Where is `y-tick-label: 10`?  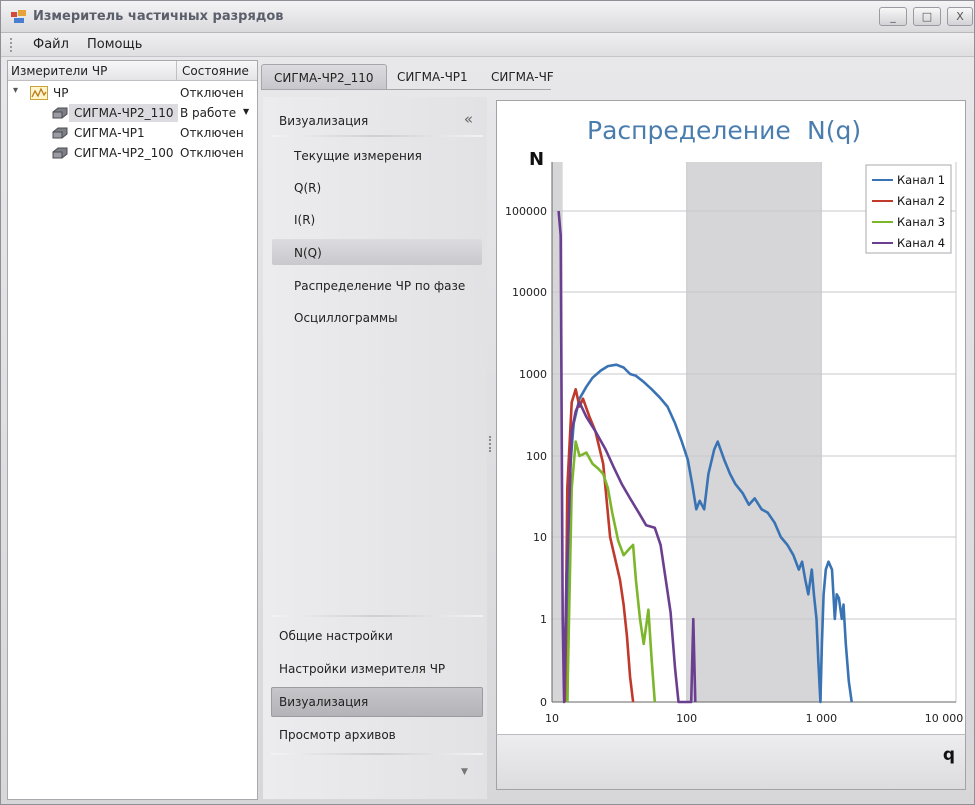 y-tick-label: 10 is located at coordinates (540, 537).